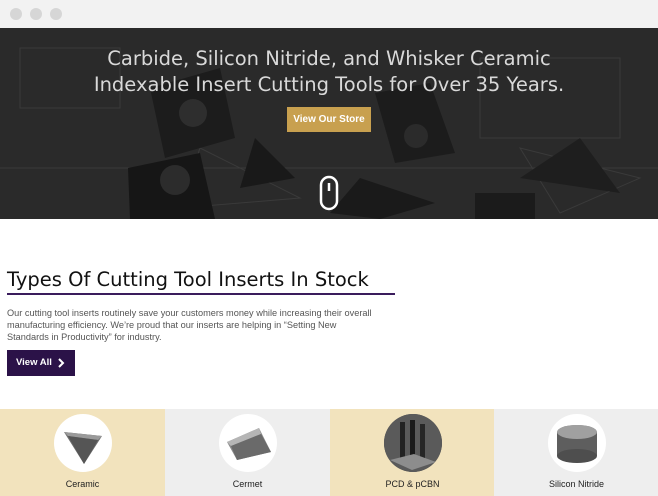 This screenshot has height=496, width=658. What do you see at coordinates (329, 14) in the screenshot?
I see `window-titlebar` at bounding box center [329, 14].